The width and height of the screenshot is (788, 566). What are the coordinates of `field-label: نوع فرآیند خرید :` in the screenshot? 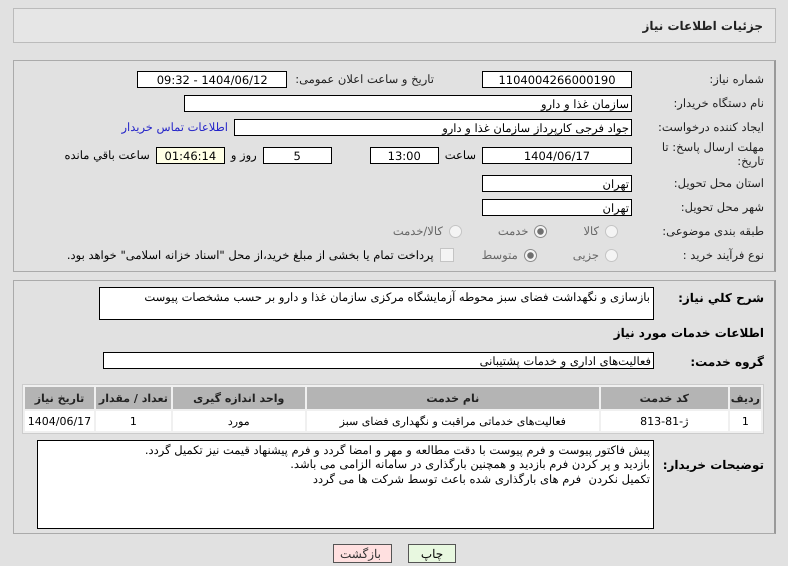 It's located at (723, 255).